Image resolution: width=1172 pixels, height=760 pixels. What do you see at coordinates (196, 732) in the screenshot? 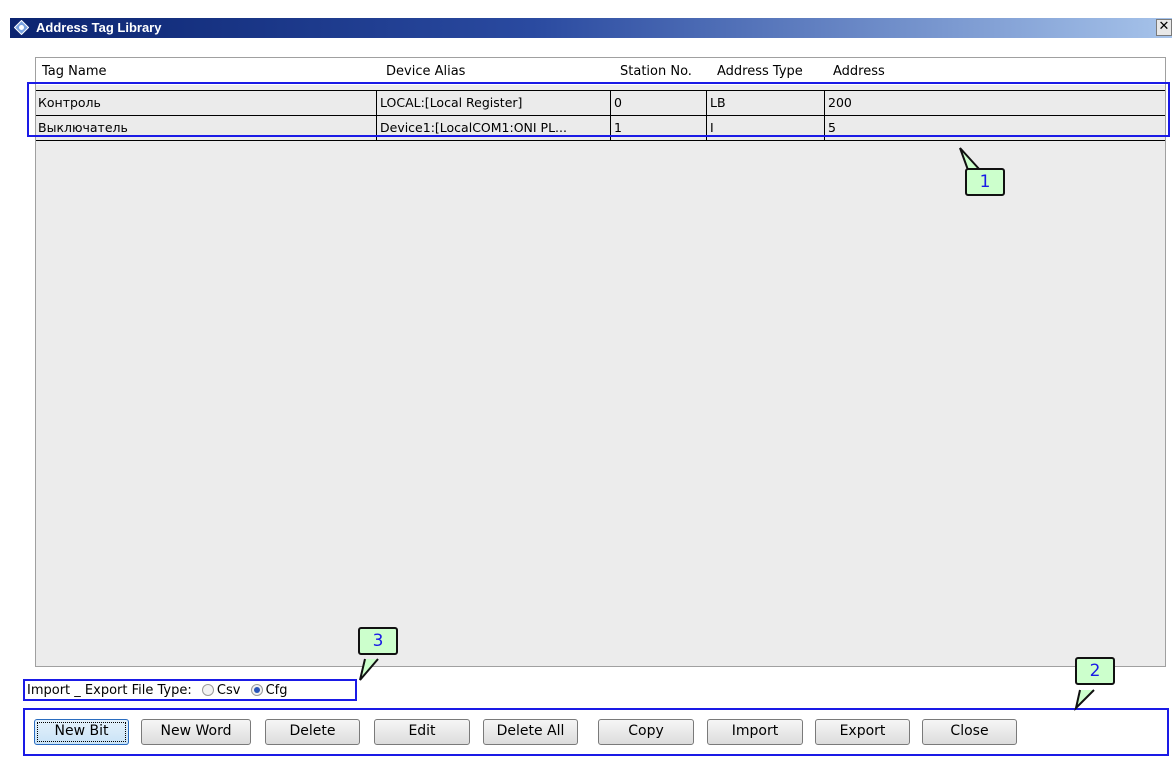
I see `new-word-button: New Word` at bounding box center [196, 732].